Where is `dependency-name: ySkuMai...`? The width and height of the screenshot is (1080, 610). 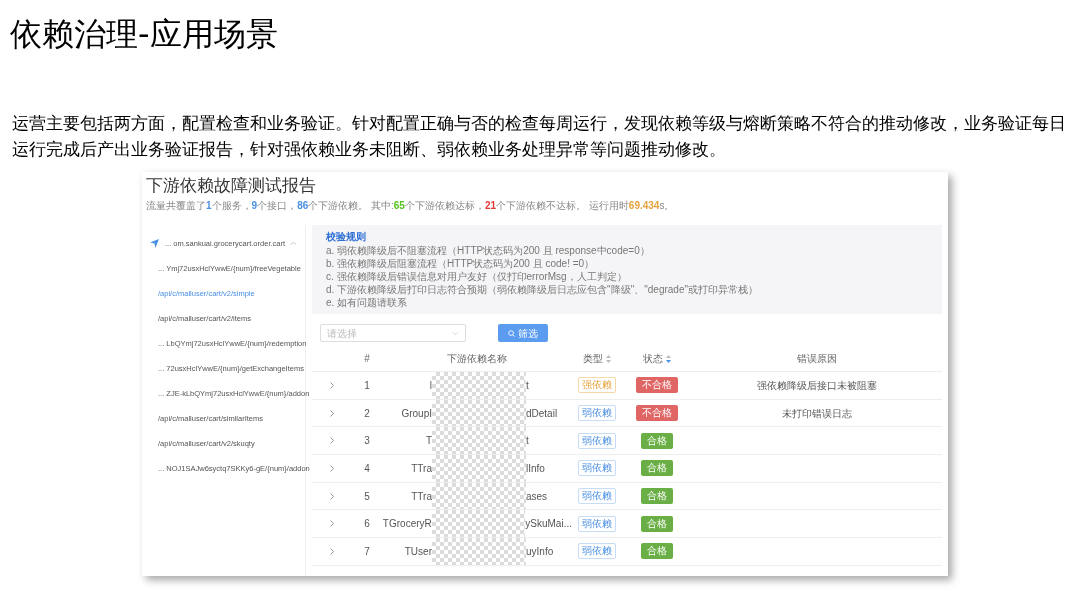 dependency-name: ySkuMai... is located at coordinates (548, 524).